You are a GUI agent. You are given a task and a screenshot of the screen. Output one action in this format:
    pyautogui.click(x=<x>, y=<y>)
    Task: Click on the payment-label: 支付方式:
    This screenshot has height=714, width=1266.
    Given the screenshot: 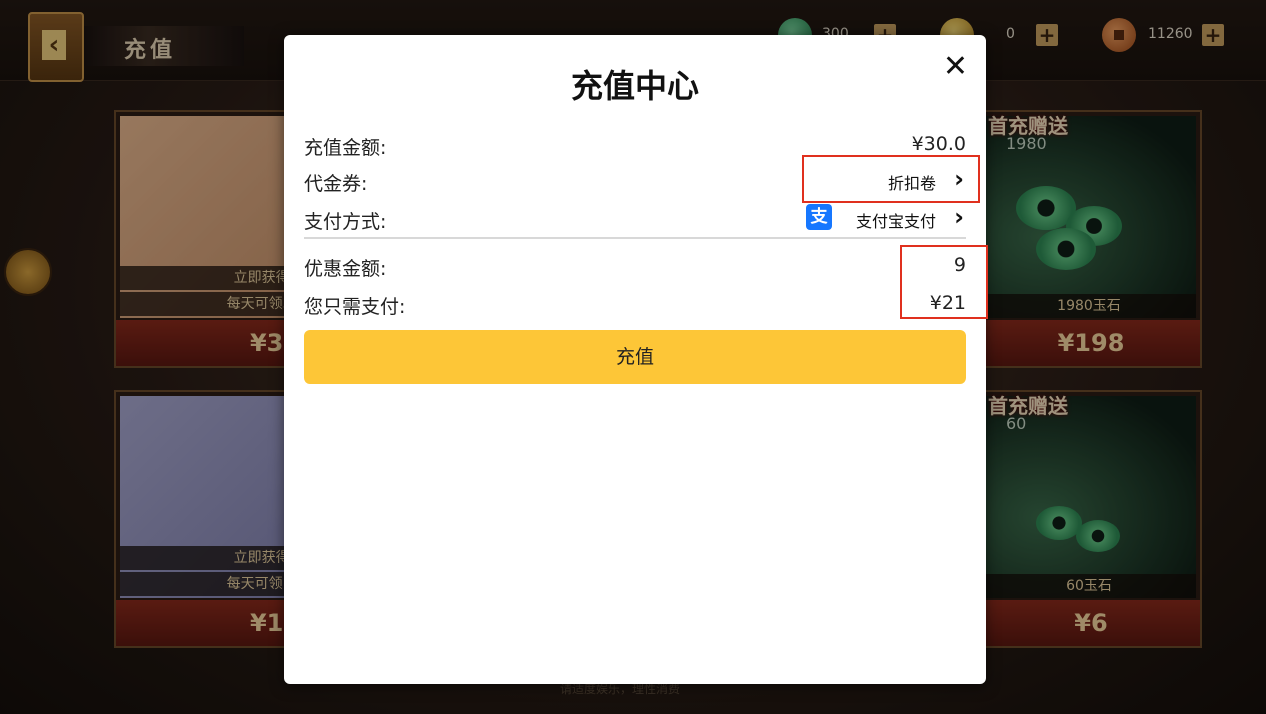 What is the action you would take?
    pyautogui.click(x=345, y=222)
    